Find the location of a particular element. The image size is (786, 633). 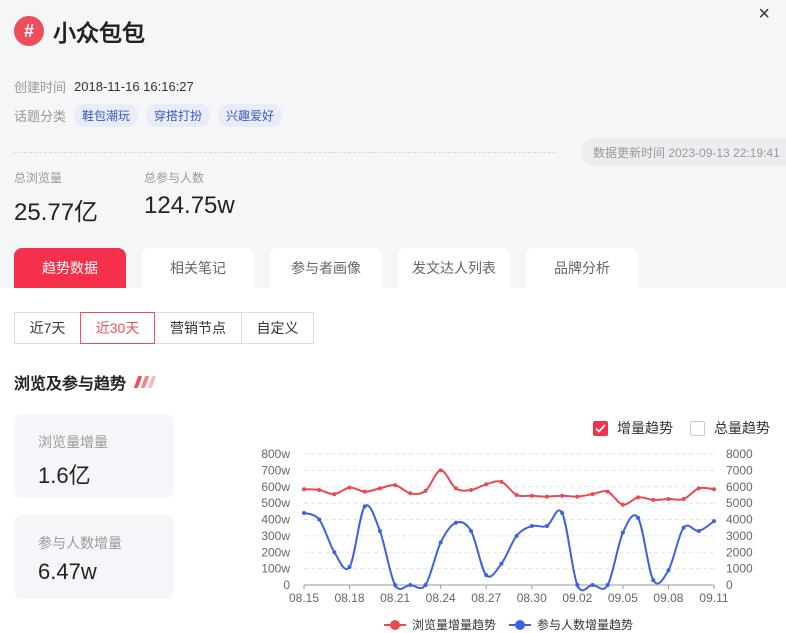

participants-series-line is located at coordinates (509, 548).